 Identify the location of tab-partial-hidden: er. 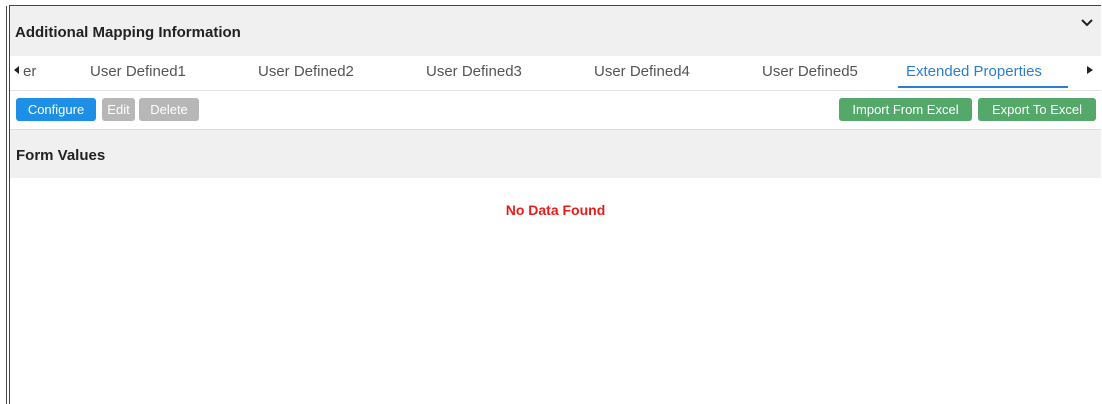
(29, 71).